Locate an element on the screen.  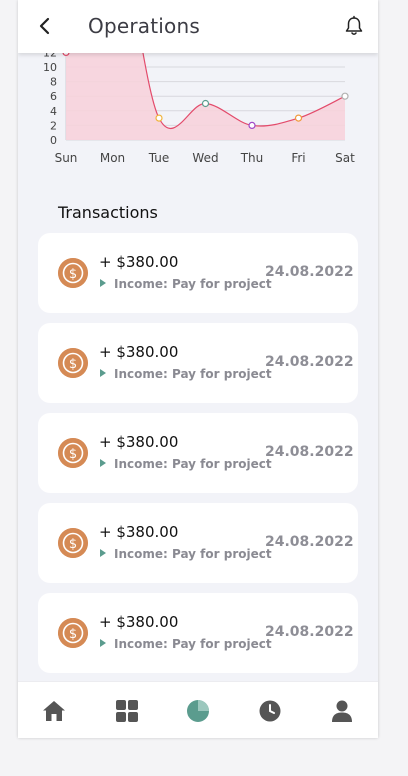
app-header: Operations is located at coordinates (198, 26).